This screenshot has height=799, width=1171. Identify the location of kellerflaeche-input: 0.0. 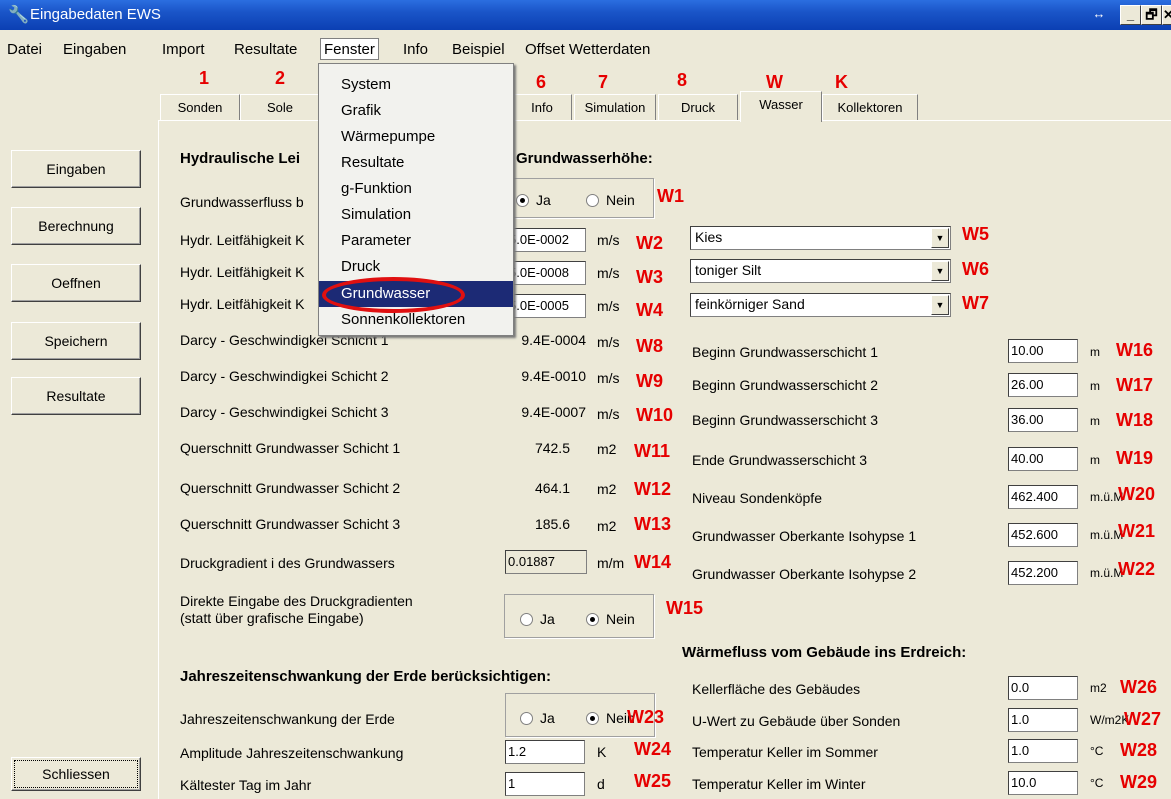
(1043, 688).